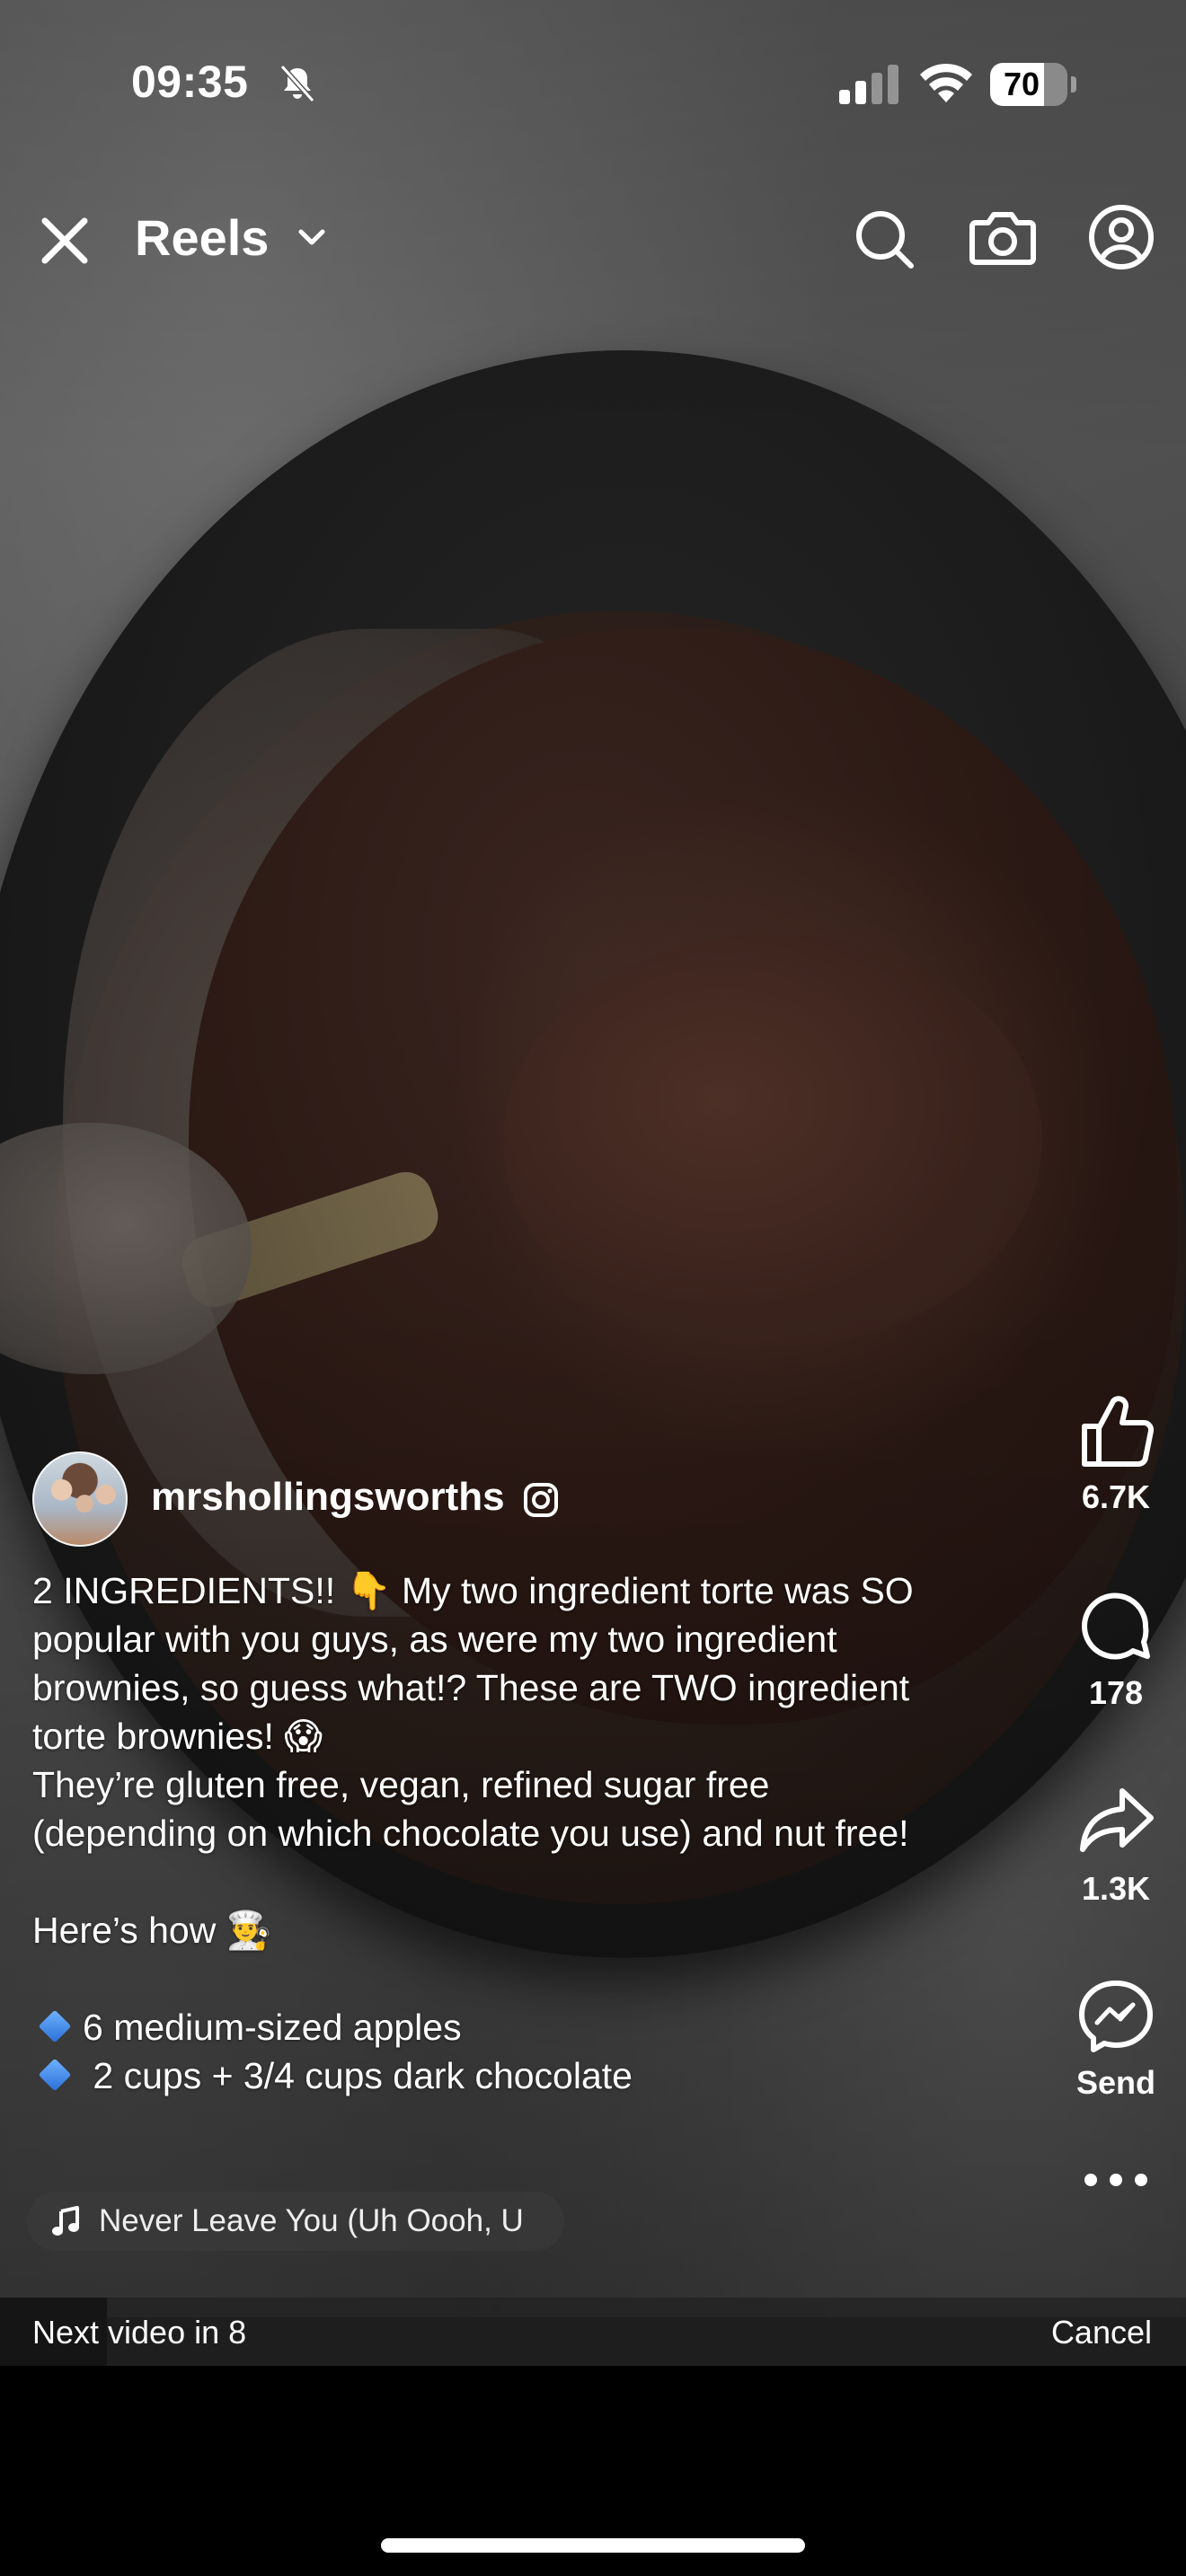 Image resolution: width=1186 pixels, height=2576 pixels. What do you see at coordinates (272, 2027) in the screenshot?
I see `ingredient-text: 6 medium-sized apples` at bounding box center [272, 2027].